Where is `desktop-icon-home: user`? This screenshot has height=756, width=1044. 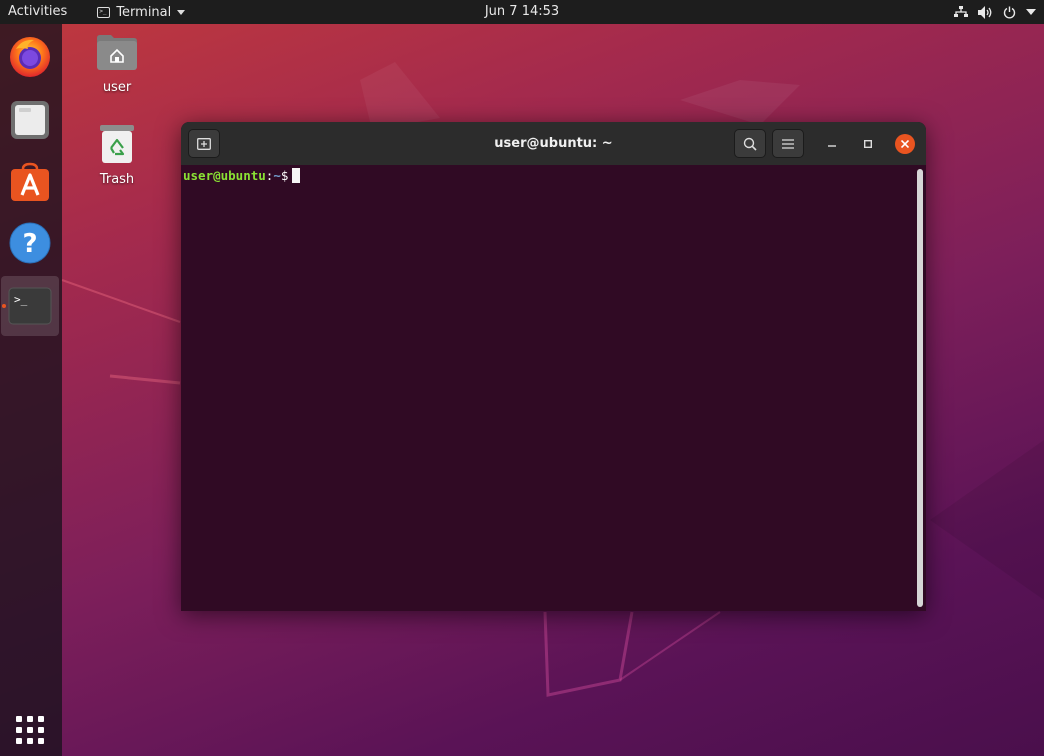
desktop-icon-home: user is located at coordinates (117, 63).